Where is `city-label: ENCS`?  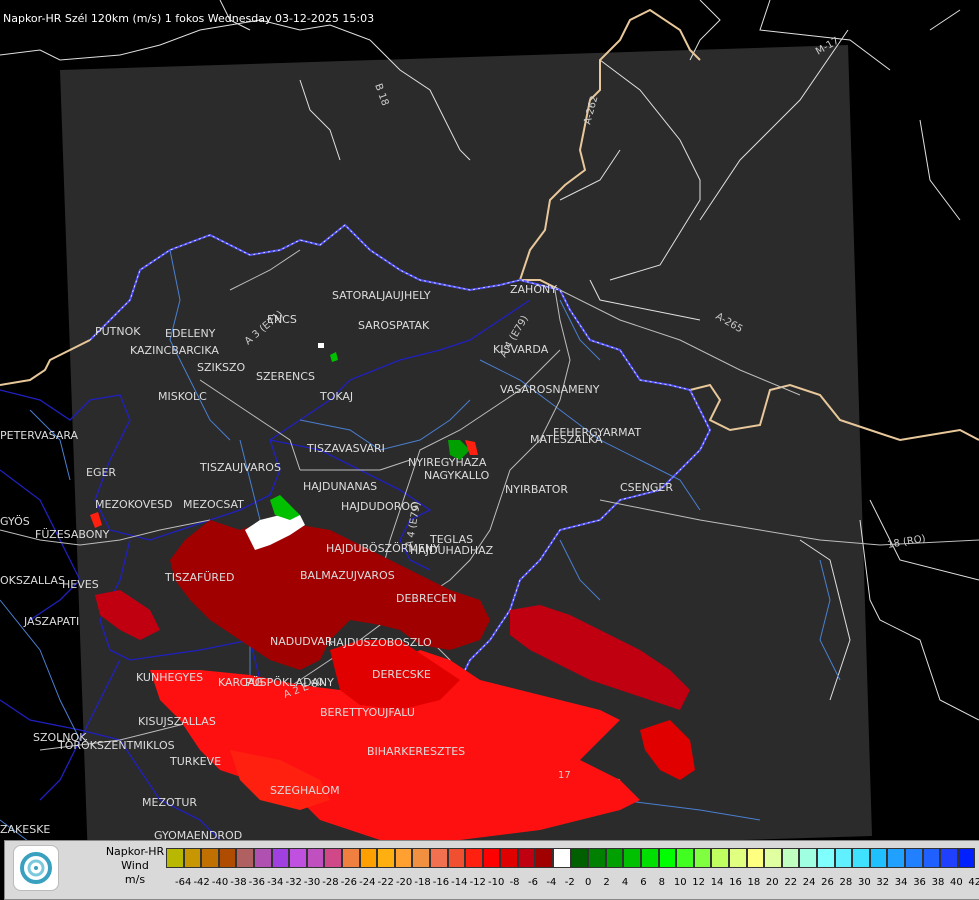
city-label: ENCS is located at coordinates (282, 319).